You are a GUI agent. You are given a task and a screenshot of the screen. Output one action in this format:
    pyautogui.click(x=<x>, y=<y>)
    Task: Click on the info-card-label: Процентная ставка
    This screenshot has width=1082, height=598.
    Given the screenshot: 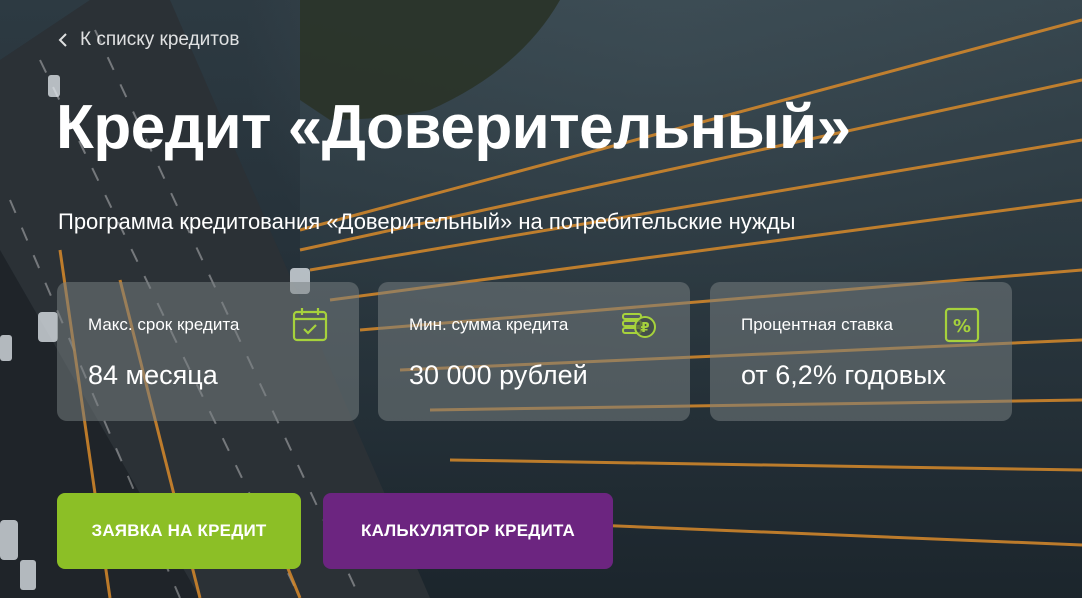 What is the action you would take?
    pyautogui.click(x=817, y=324)
    